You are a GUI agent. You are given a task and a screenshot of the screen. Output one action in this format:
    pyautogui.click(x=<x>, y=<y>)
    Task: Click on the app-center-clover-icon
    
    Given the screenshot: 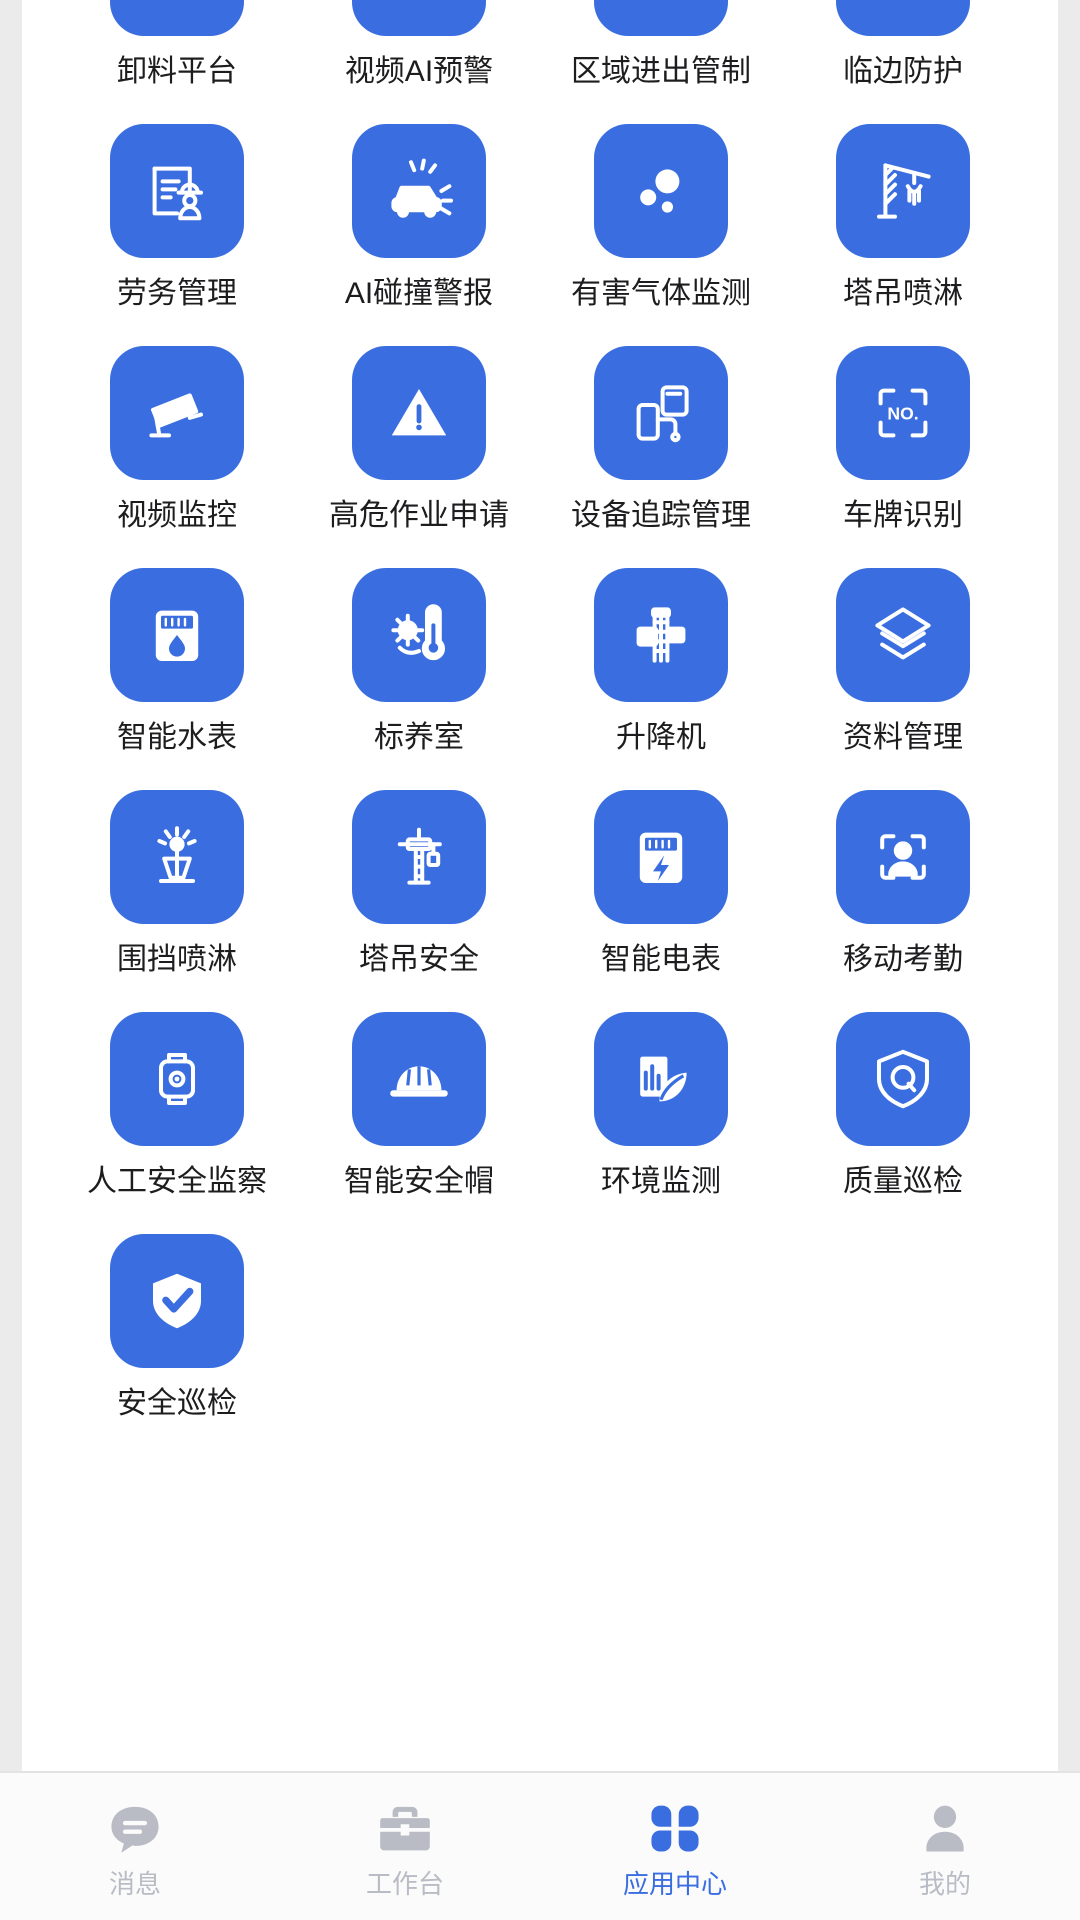 What is the action you would take?
    pyautogui.click(x=675, y=1828)
    